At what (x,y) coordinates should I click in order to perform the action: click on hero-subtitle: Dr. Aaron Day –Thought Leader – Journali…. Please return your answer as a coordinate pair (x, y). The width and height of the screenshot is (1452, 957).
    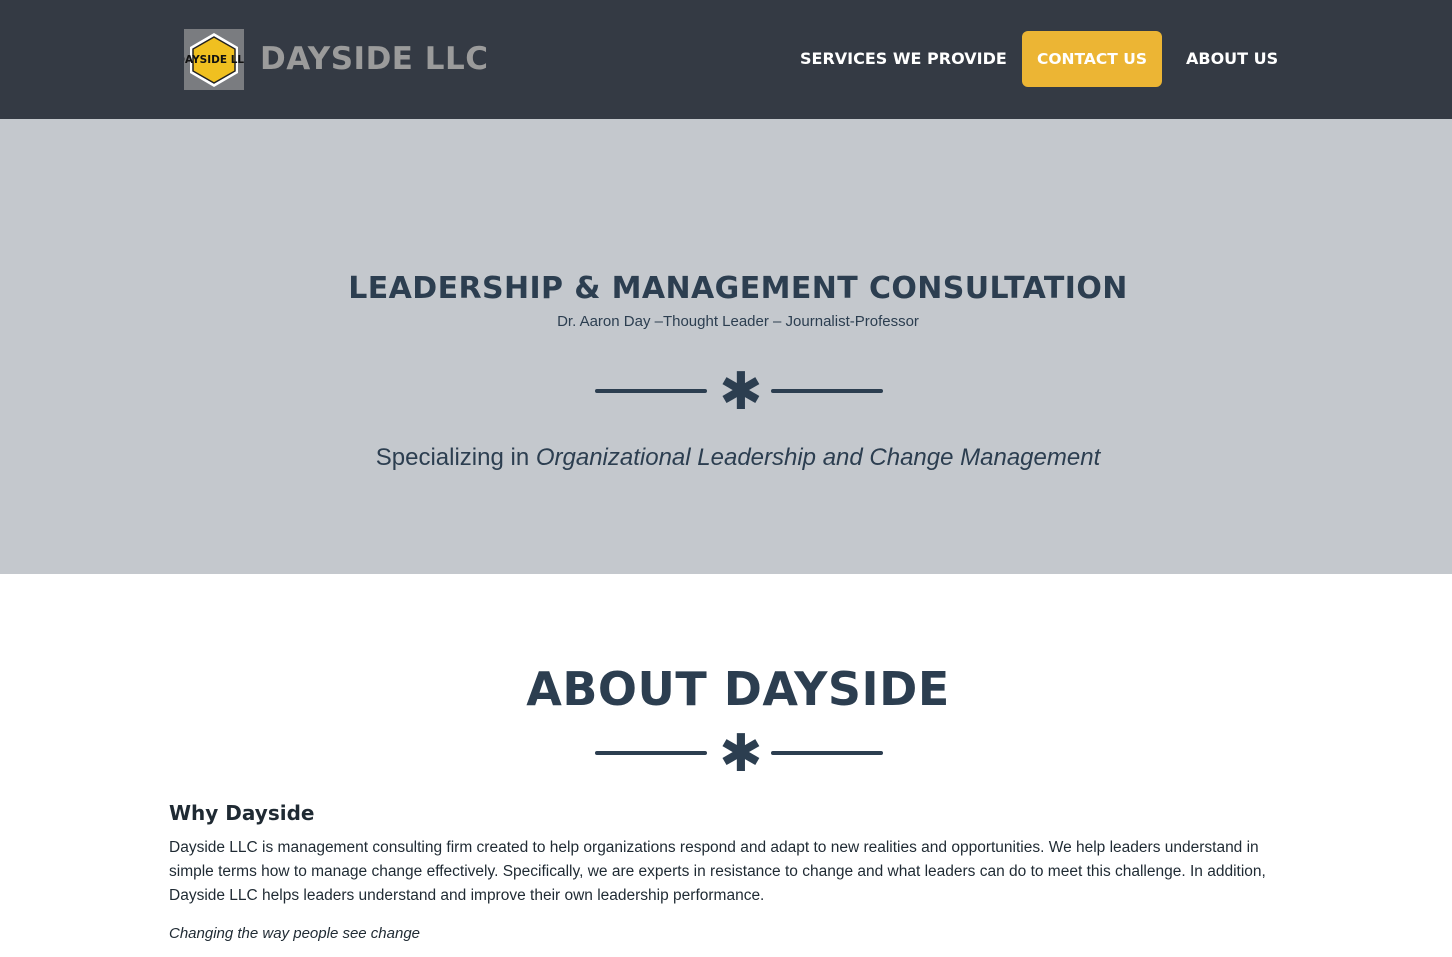
    Looking at the image, I should click on (738, 321).